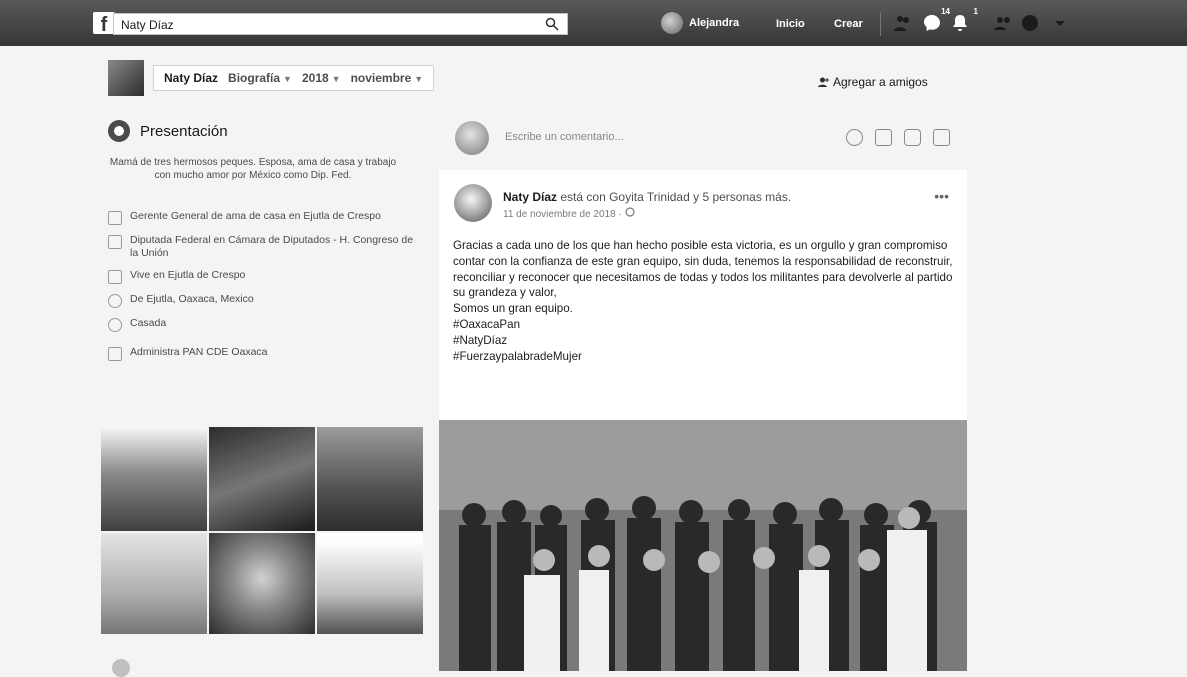 The height and width of the screenshot is (677, 1187). I want to click on year-select-label: 2018, so click(315, 78).